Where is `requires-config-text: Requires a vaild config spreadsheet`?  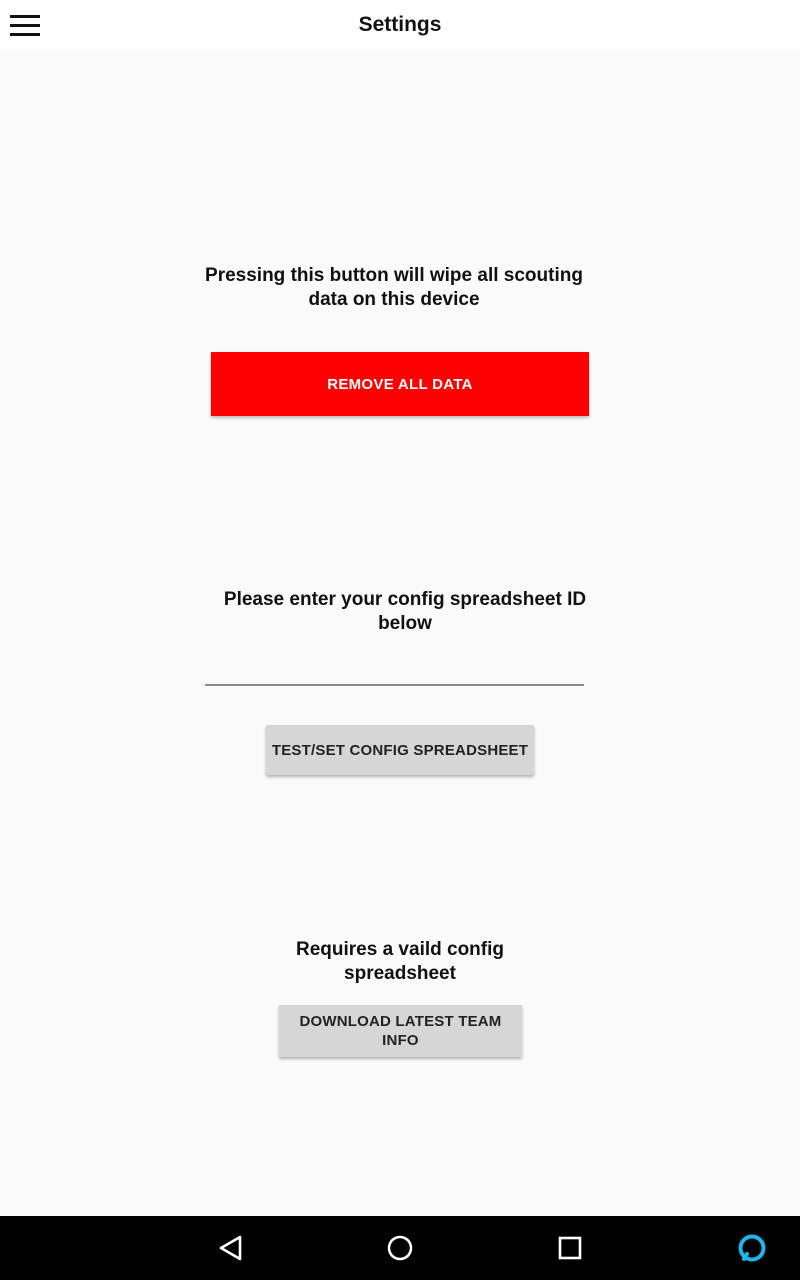 requires-config-text: Requires a vaild config spreadsheet is located at coordinates (400, 961).